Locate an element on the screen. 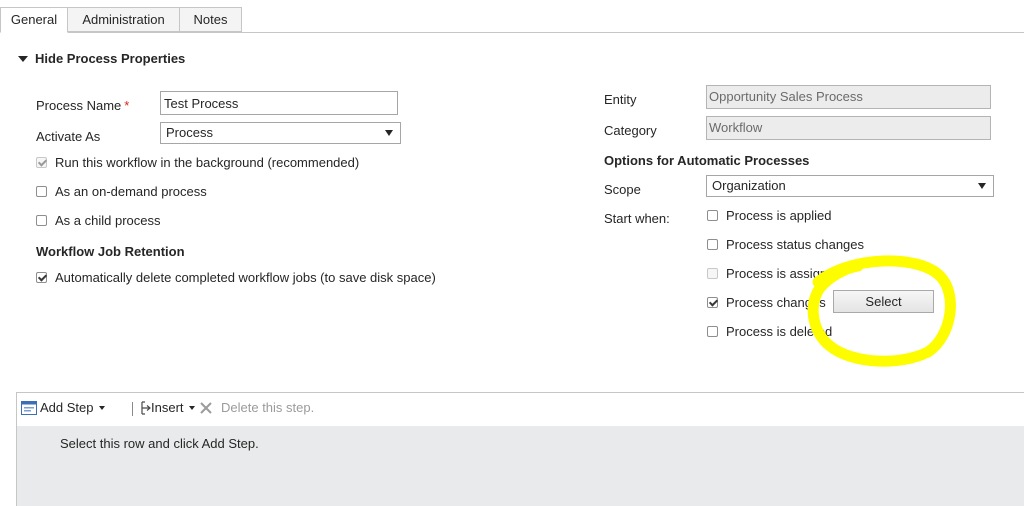 Image resolution: width=1024 pixels, height=506 pixels. tab-administration: Administration is located at coordinates (123, 19).